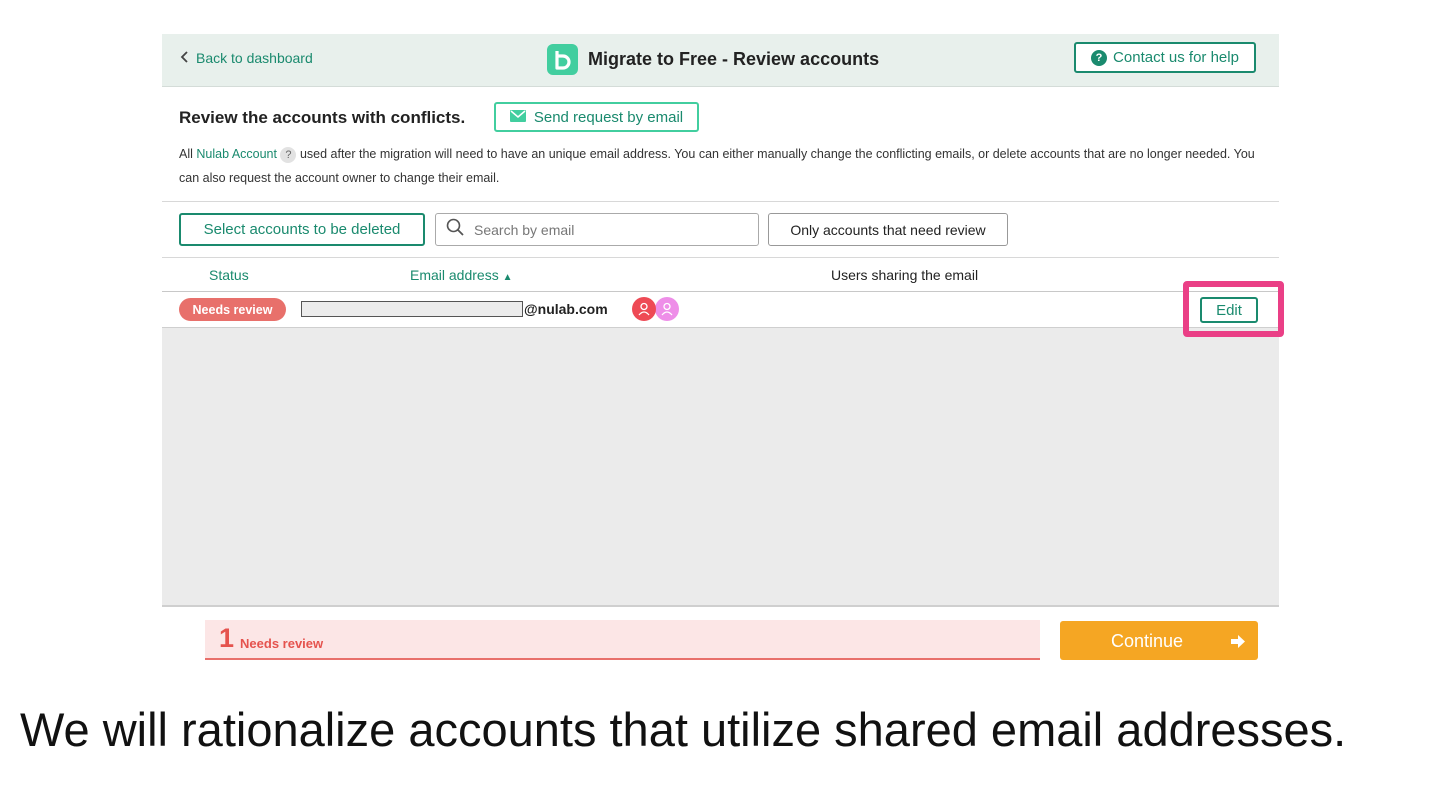 This screenshot has width=1440, height=810. What do you see at coordinates (905, 275) in the screenshot?
I see `column-header-users: Users sharing the email` at bounding box center [905, 275].